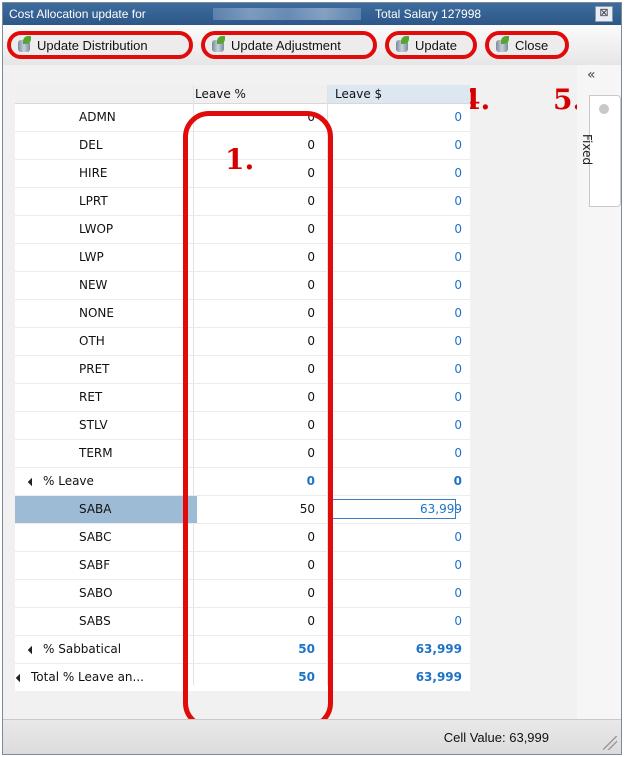 The width and height of the screenshot is (626, 757). What do you see at coordinates (496, 737) in the screenshot?
I see `cell-value-readout: Cell Value: 63,999` at bounding box center [496, 737].